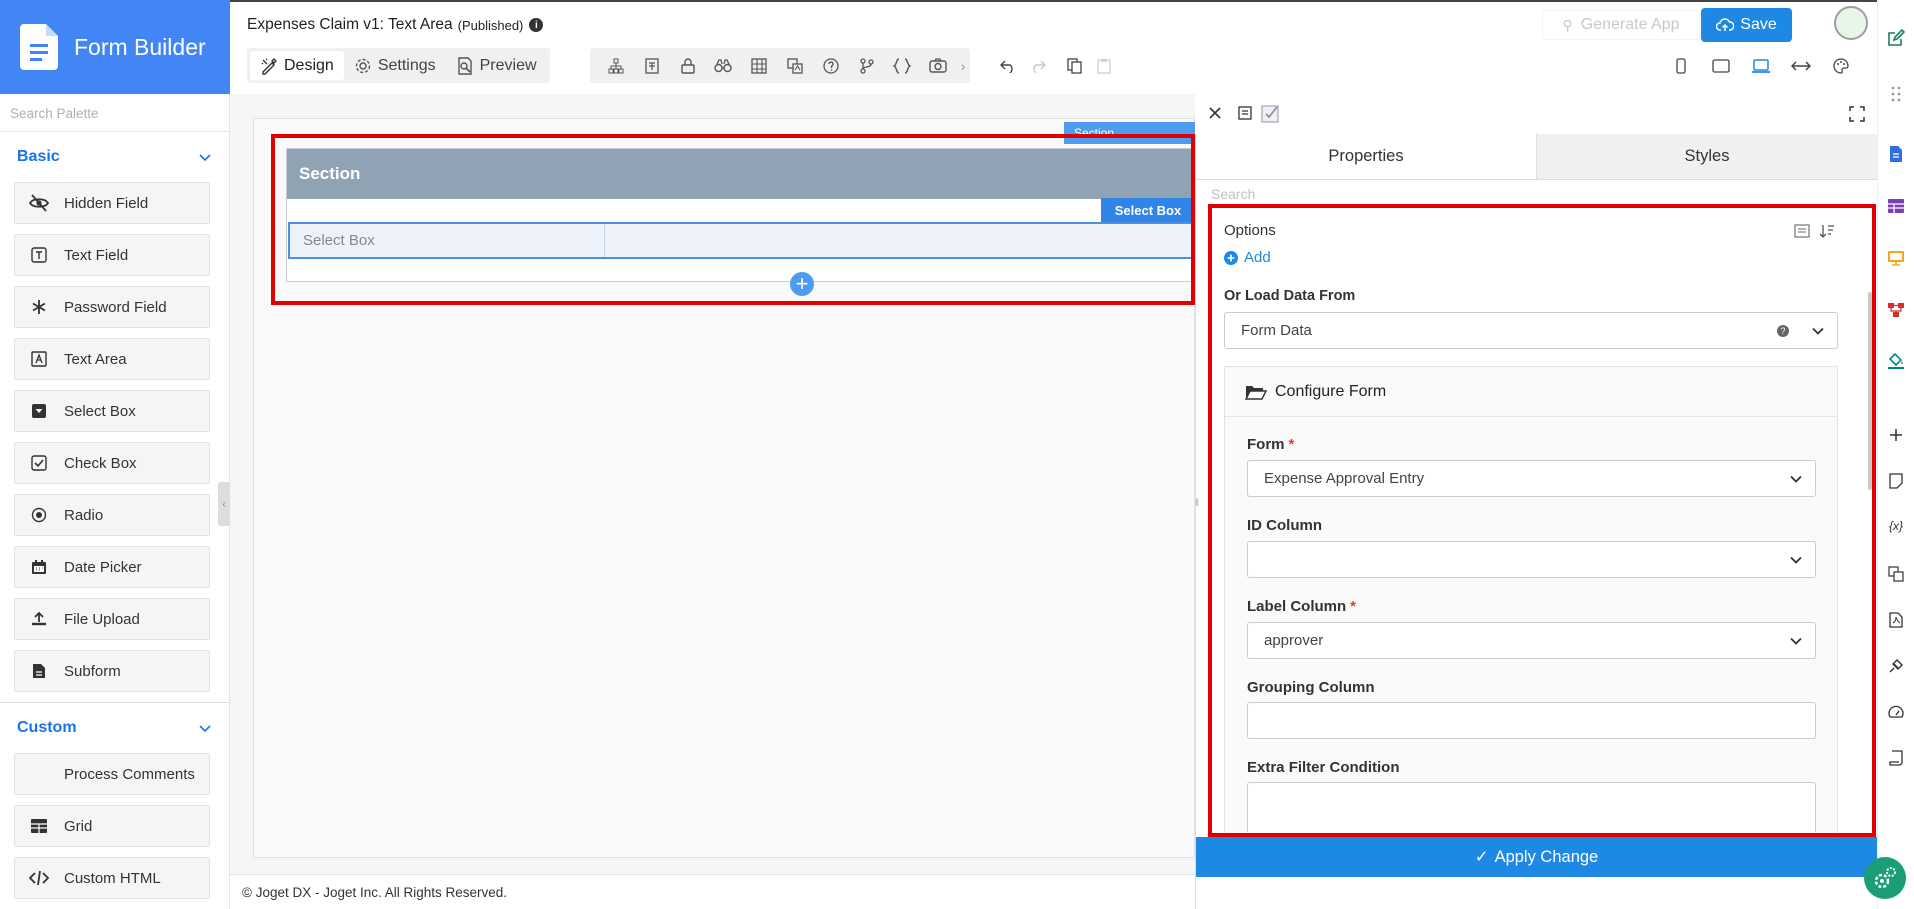  I want to click on category-label: Custom, so click(47, 727).